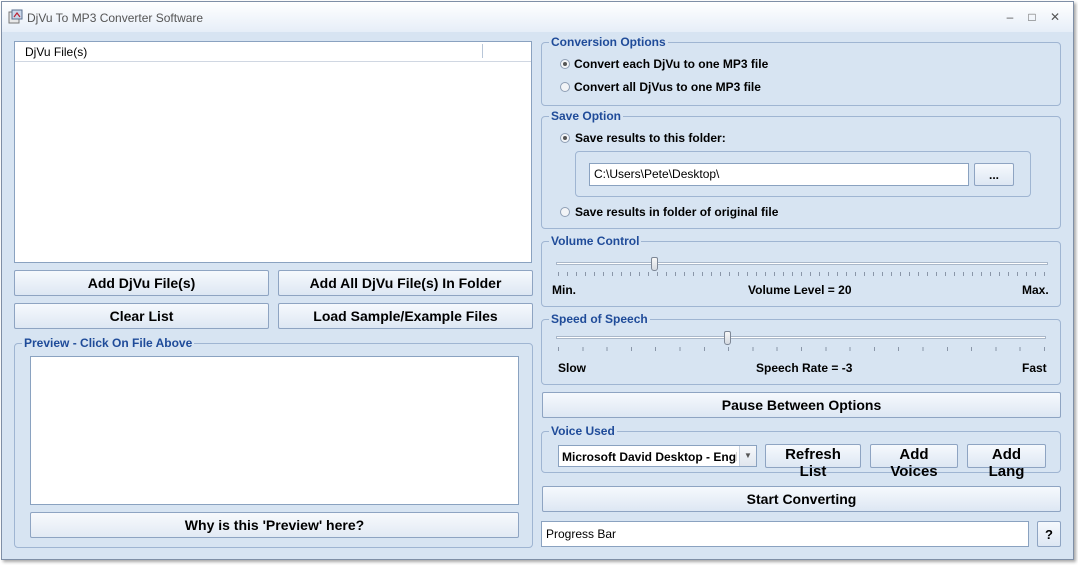  Describe the element at coordinates (565, 64) in the screenshot. I see `convert-each-radio` at that location.